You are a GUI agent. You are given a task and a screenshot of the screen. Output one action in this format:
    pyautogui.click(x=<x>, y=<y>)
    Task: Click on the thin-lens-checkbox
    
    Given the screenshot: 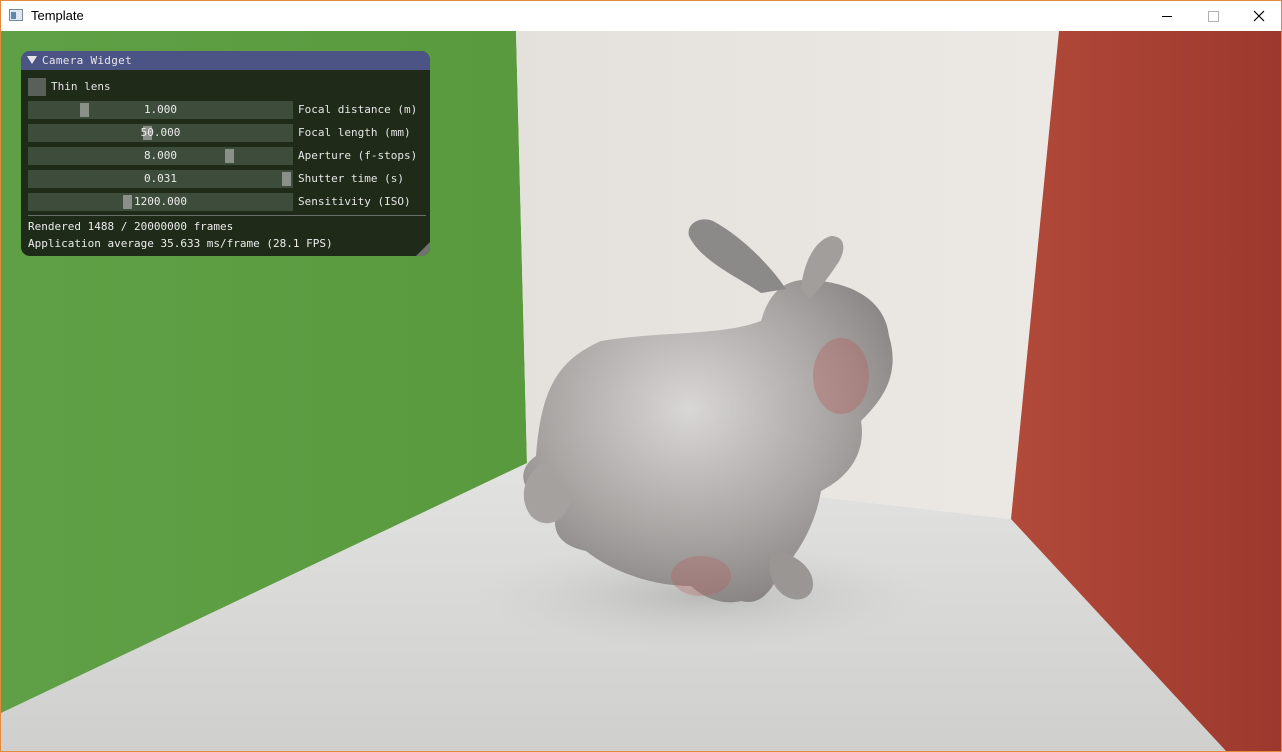 What is the action you would take?
    pyautogui.click(x=37, y=87)
    